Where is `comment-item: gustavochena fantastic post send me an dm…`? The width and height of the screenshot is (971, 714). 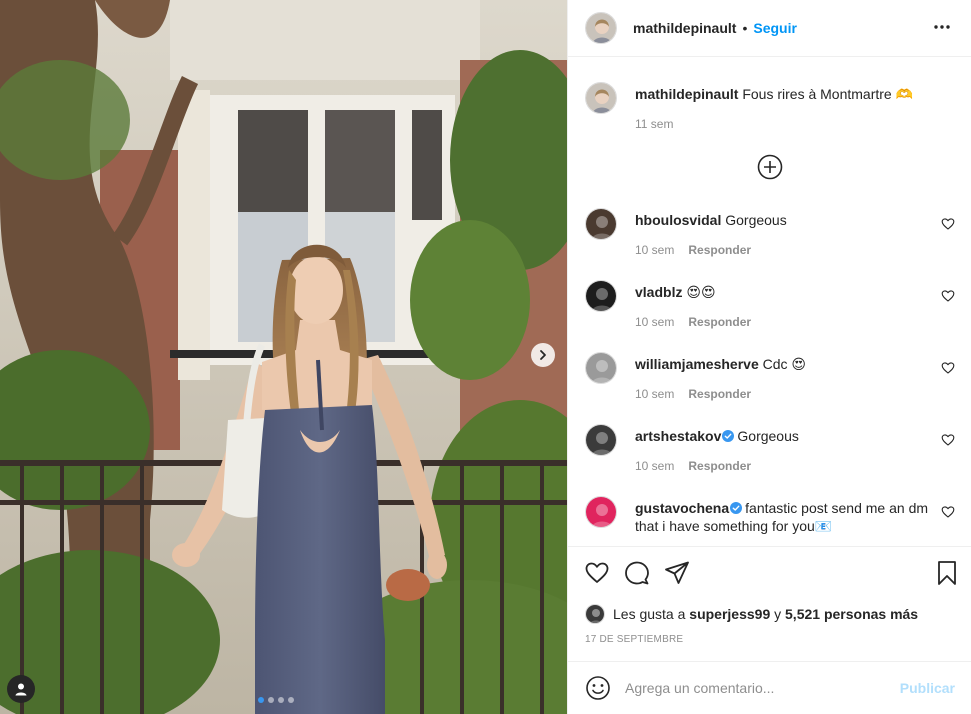 comment-item: gustavochena fantastic post send me an dm… is located at coordinates (770, 521).